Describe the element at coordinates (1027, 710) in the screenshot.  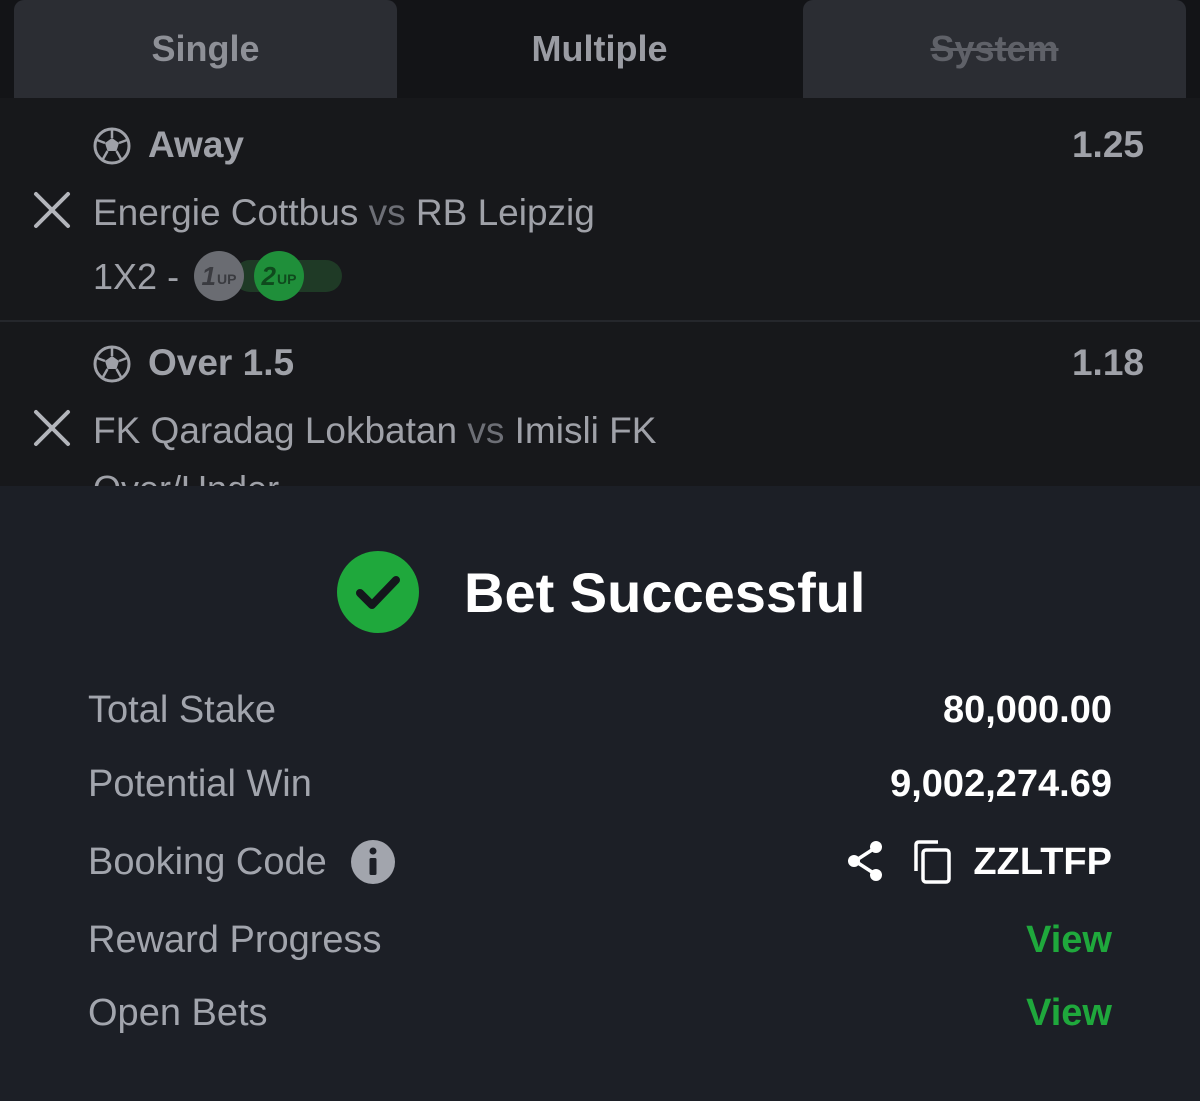
I see `total-stake-value: 80,000.00` at that location.